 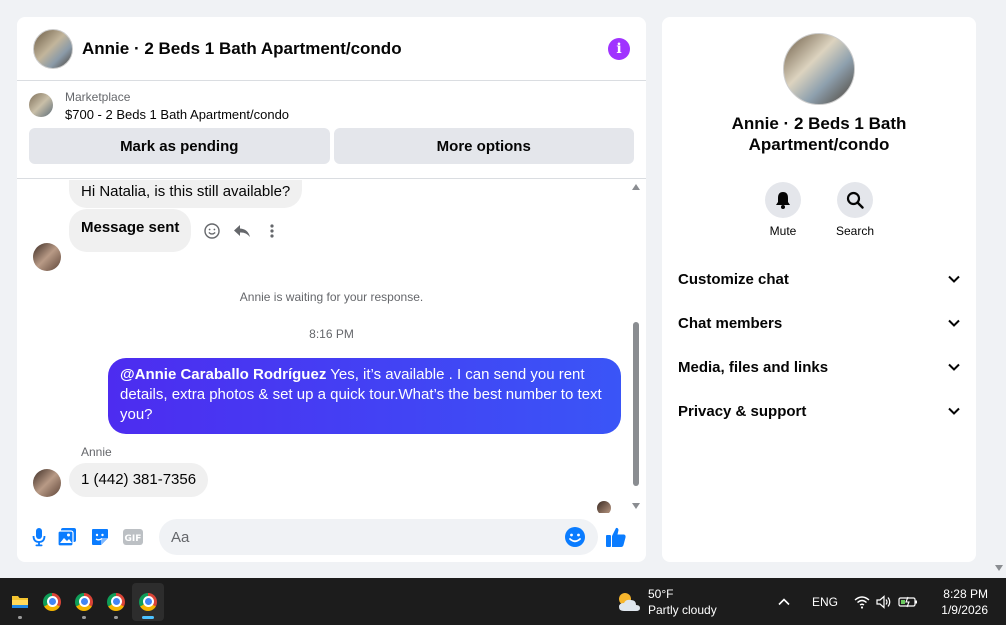 I want to click on section-label: Media, files and links, so click(x=753, y=367).